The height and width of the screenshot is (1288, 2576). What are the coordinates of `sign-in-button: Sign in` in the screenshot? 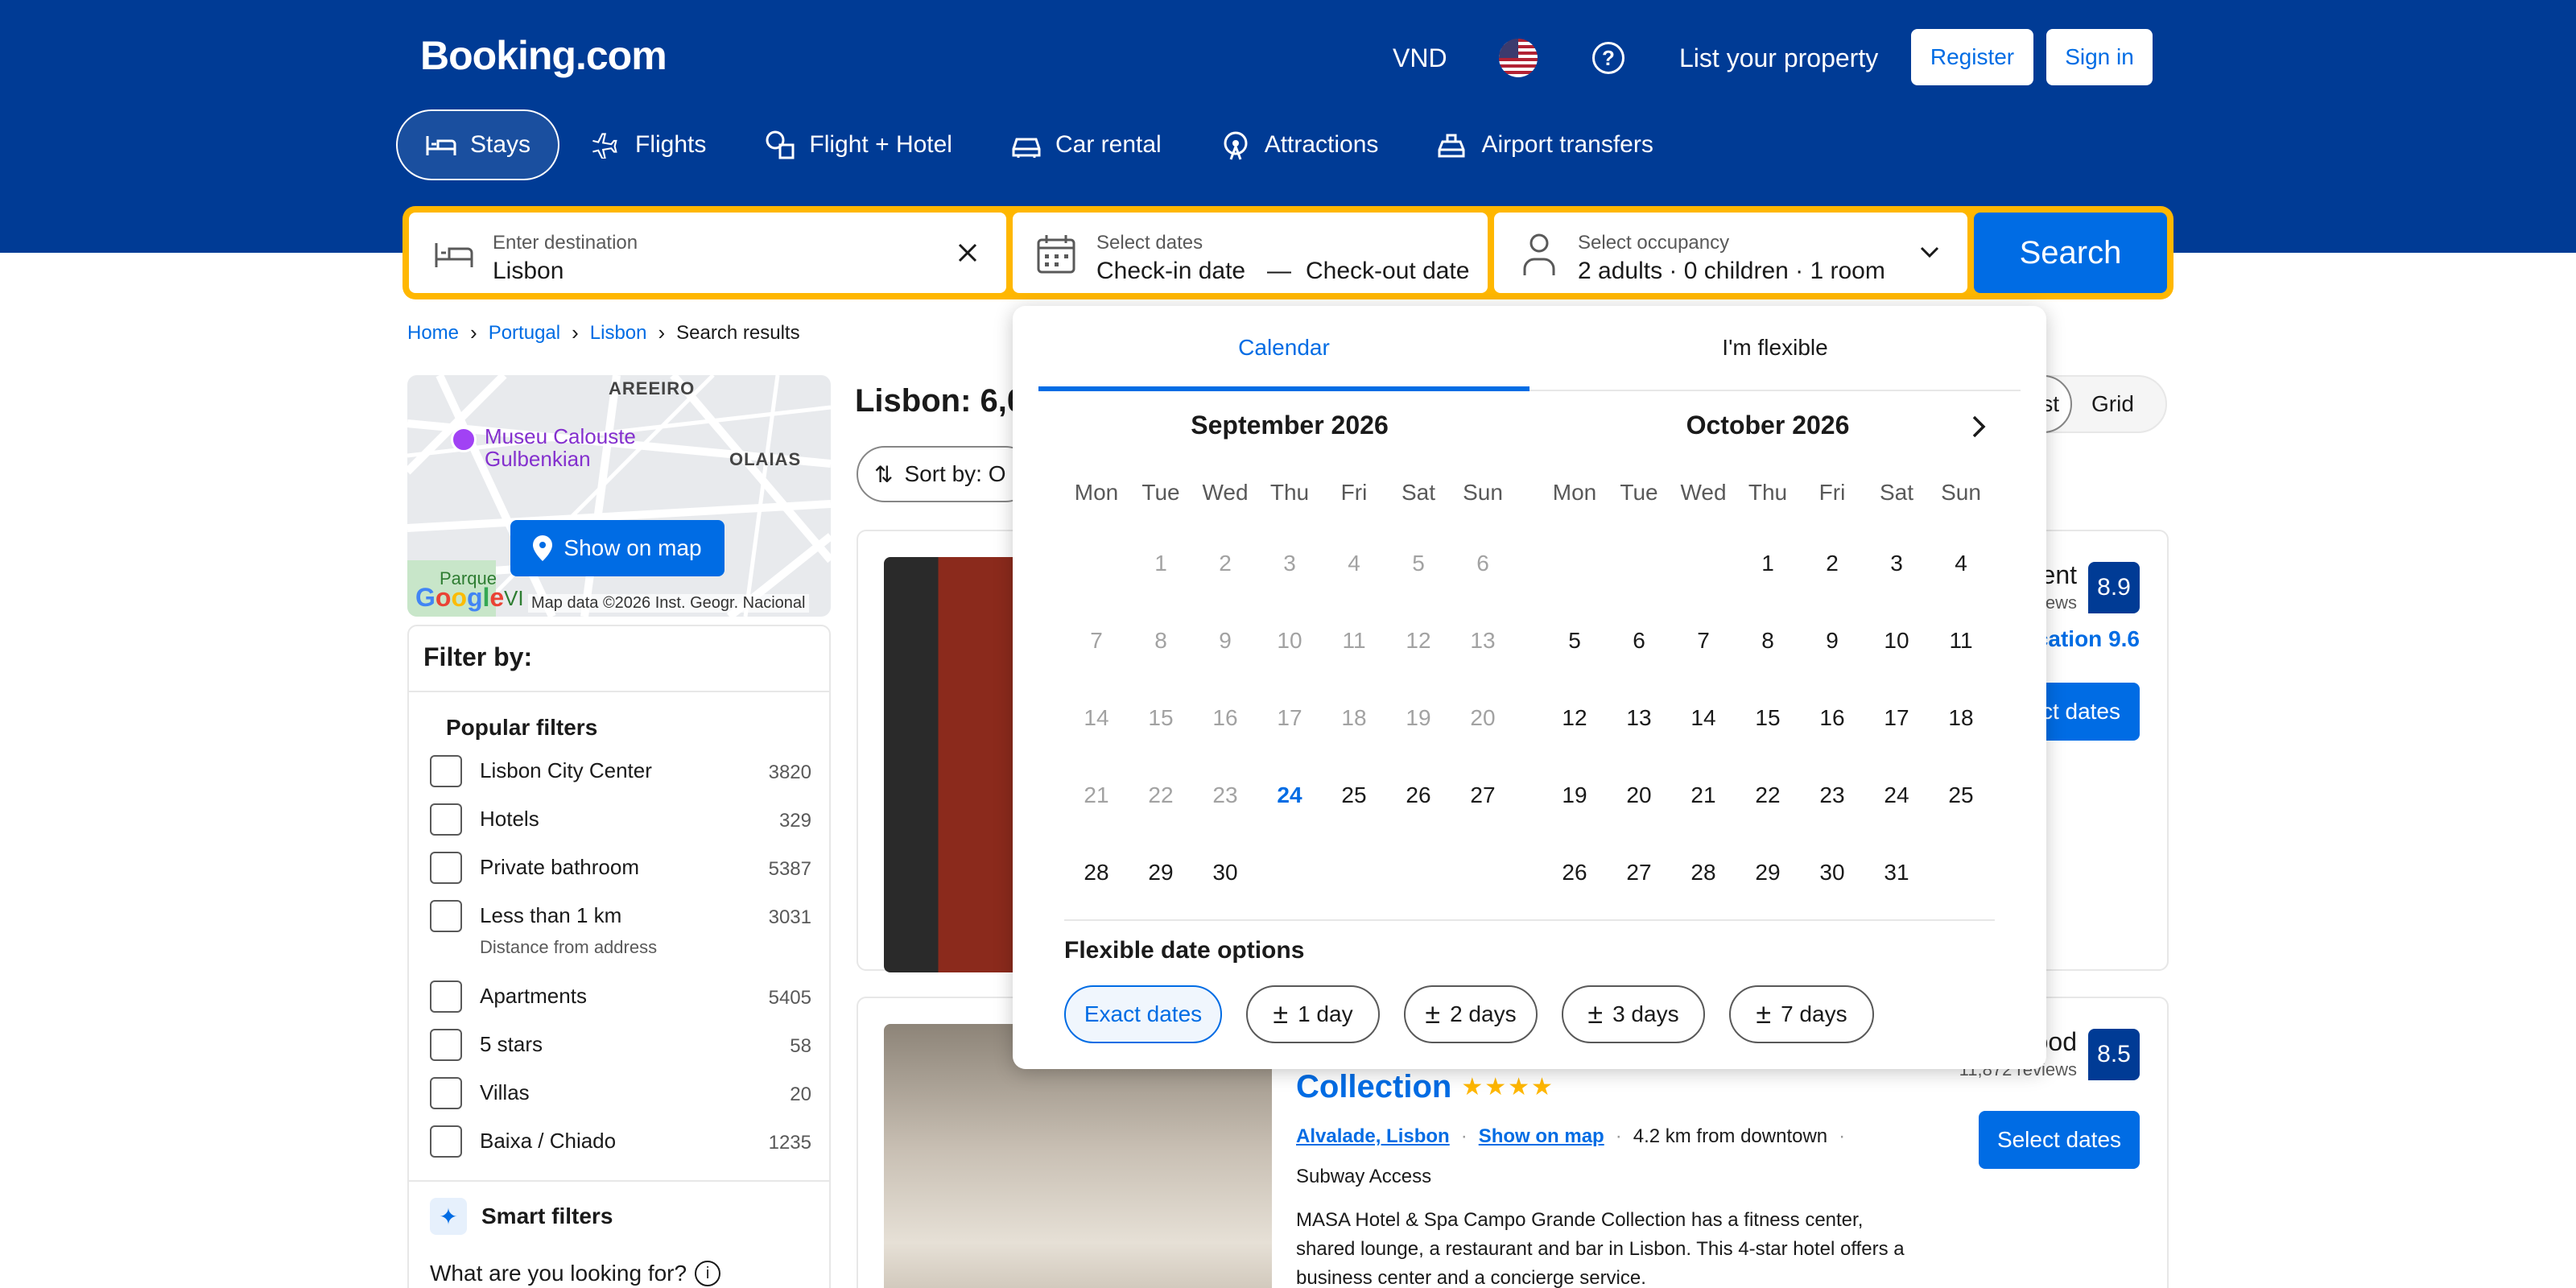 It's located at (2099, 57).